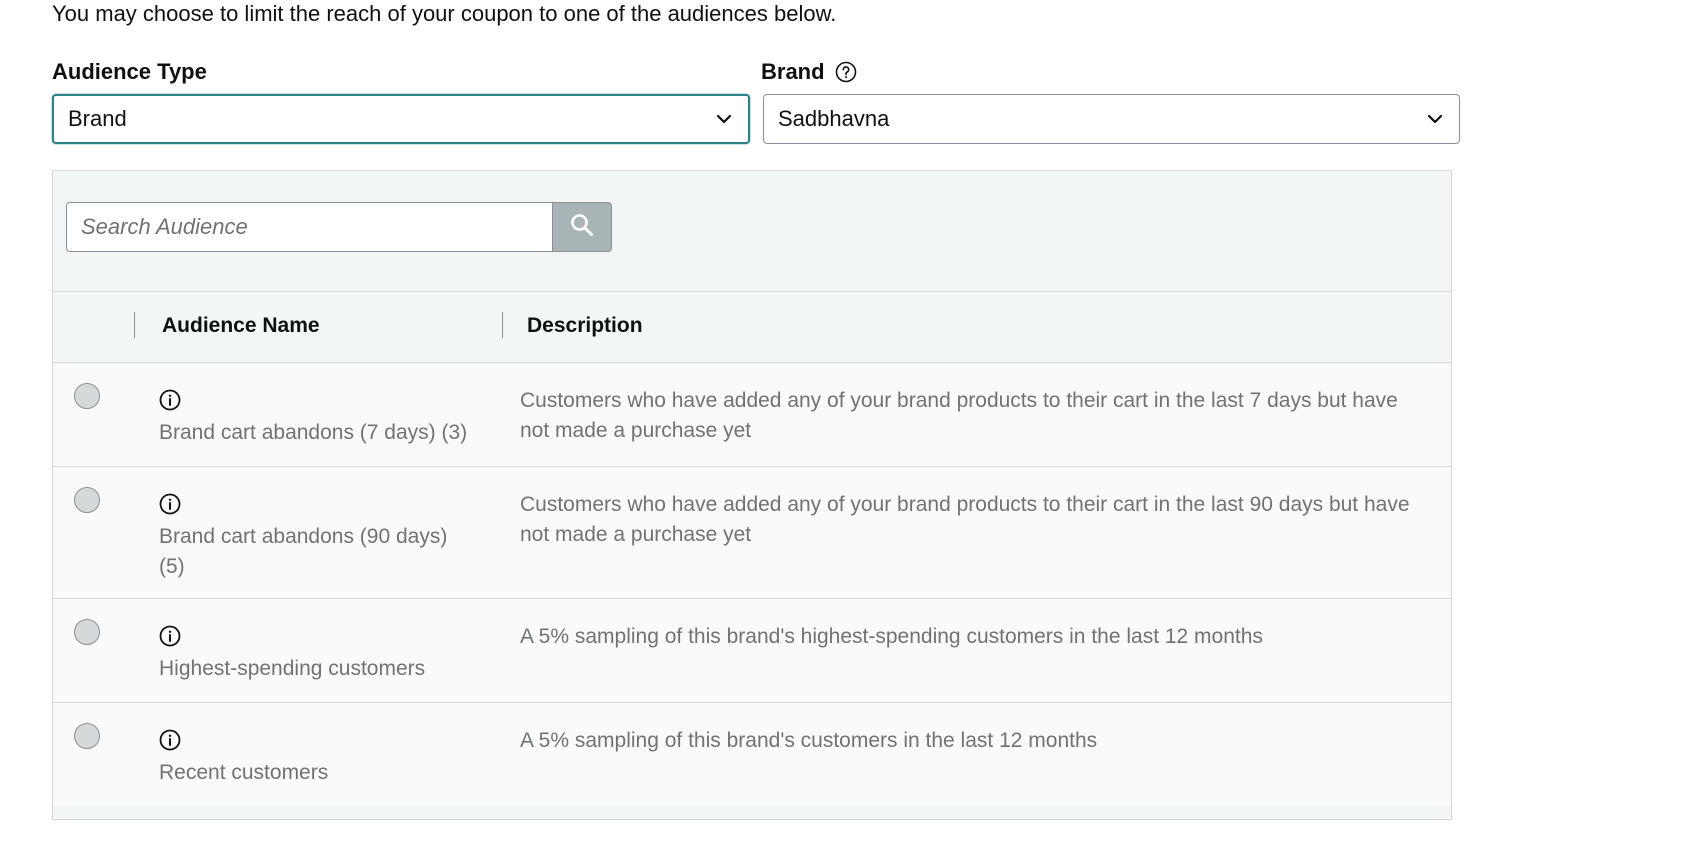  Describe the element at coordinates (244, 772) in the screenshot. I see `audience-name: Recent customers` at that location.